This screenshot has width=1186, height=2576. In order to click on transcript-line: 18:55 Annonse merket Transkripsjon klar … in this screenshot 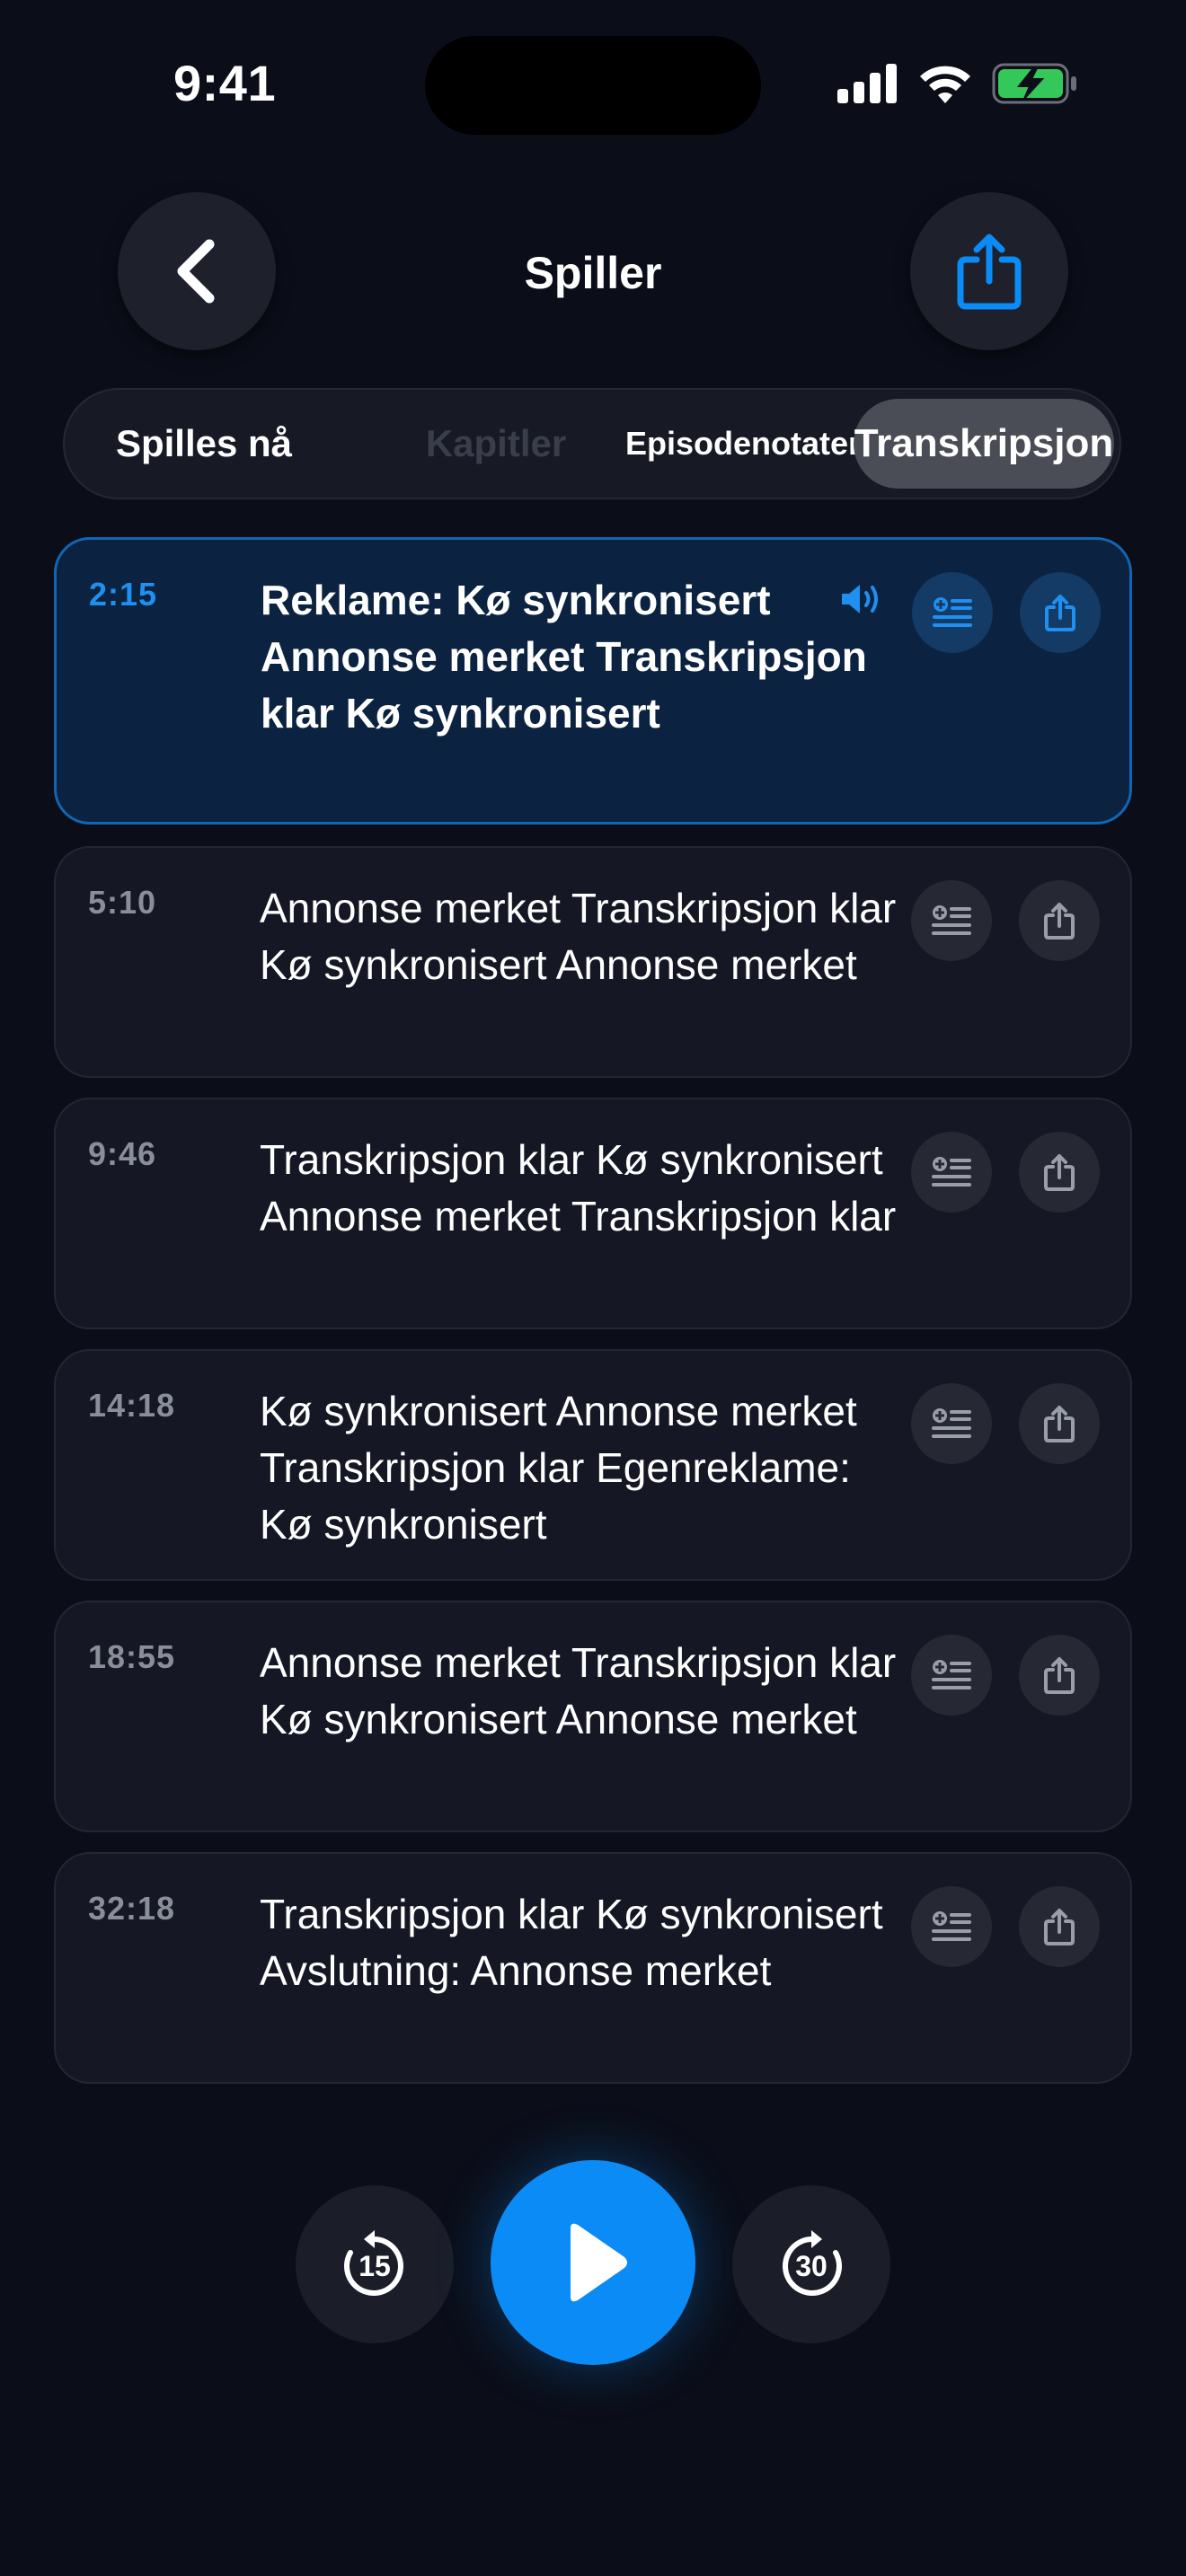, I will do `click(593, 1716)`.